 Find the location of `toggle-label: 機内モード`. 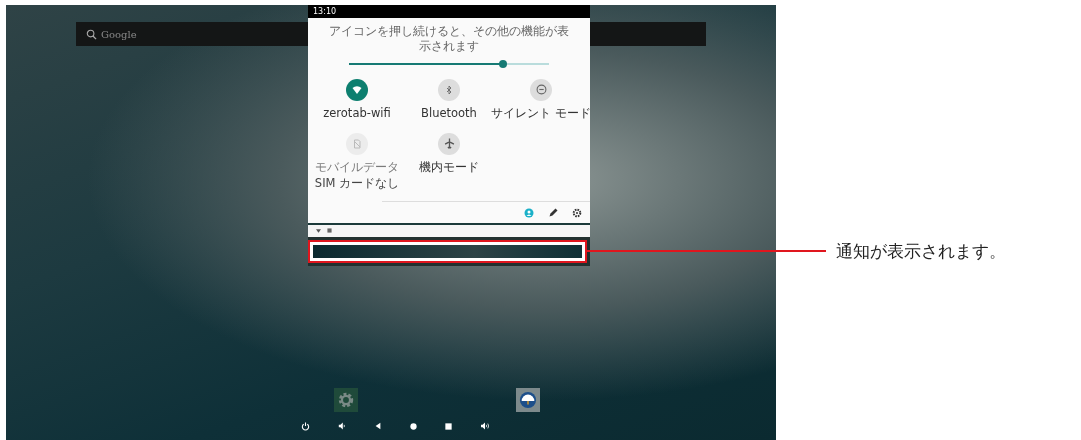

toggle-label: 機内モード is located at coordinates (449, 167).